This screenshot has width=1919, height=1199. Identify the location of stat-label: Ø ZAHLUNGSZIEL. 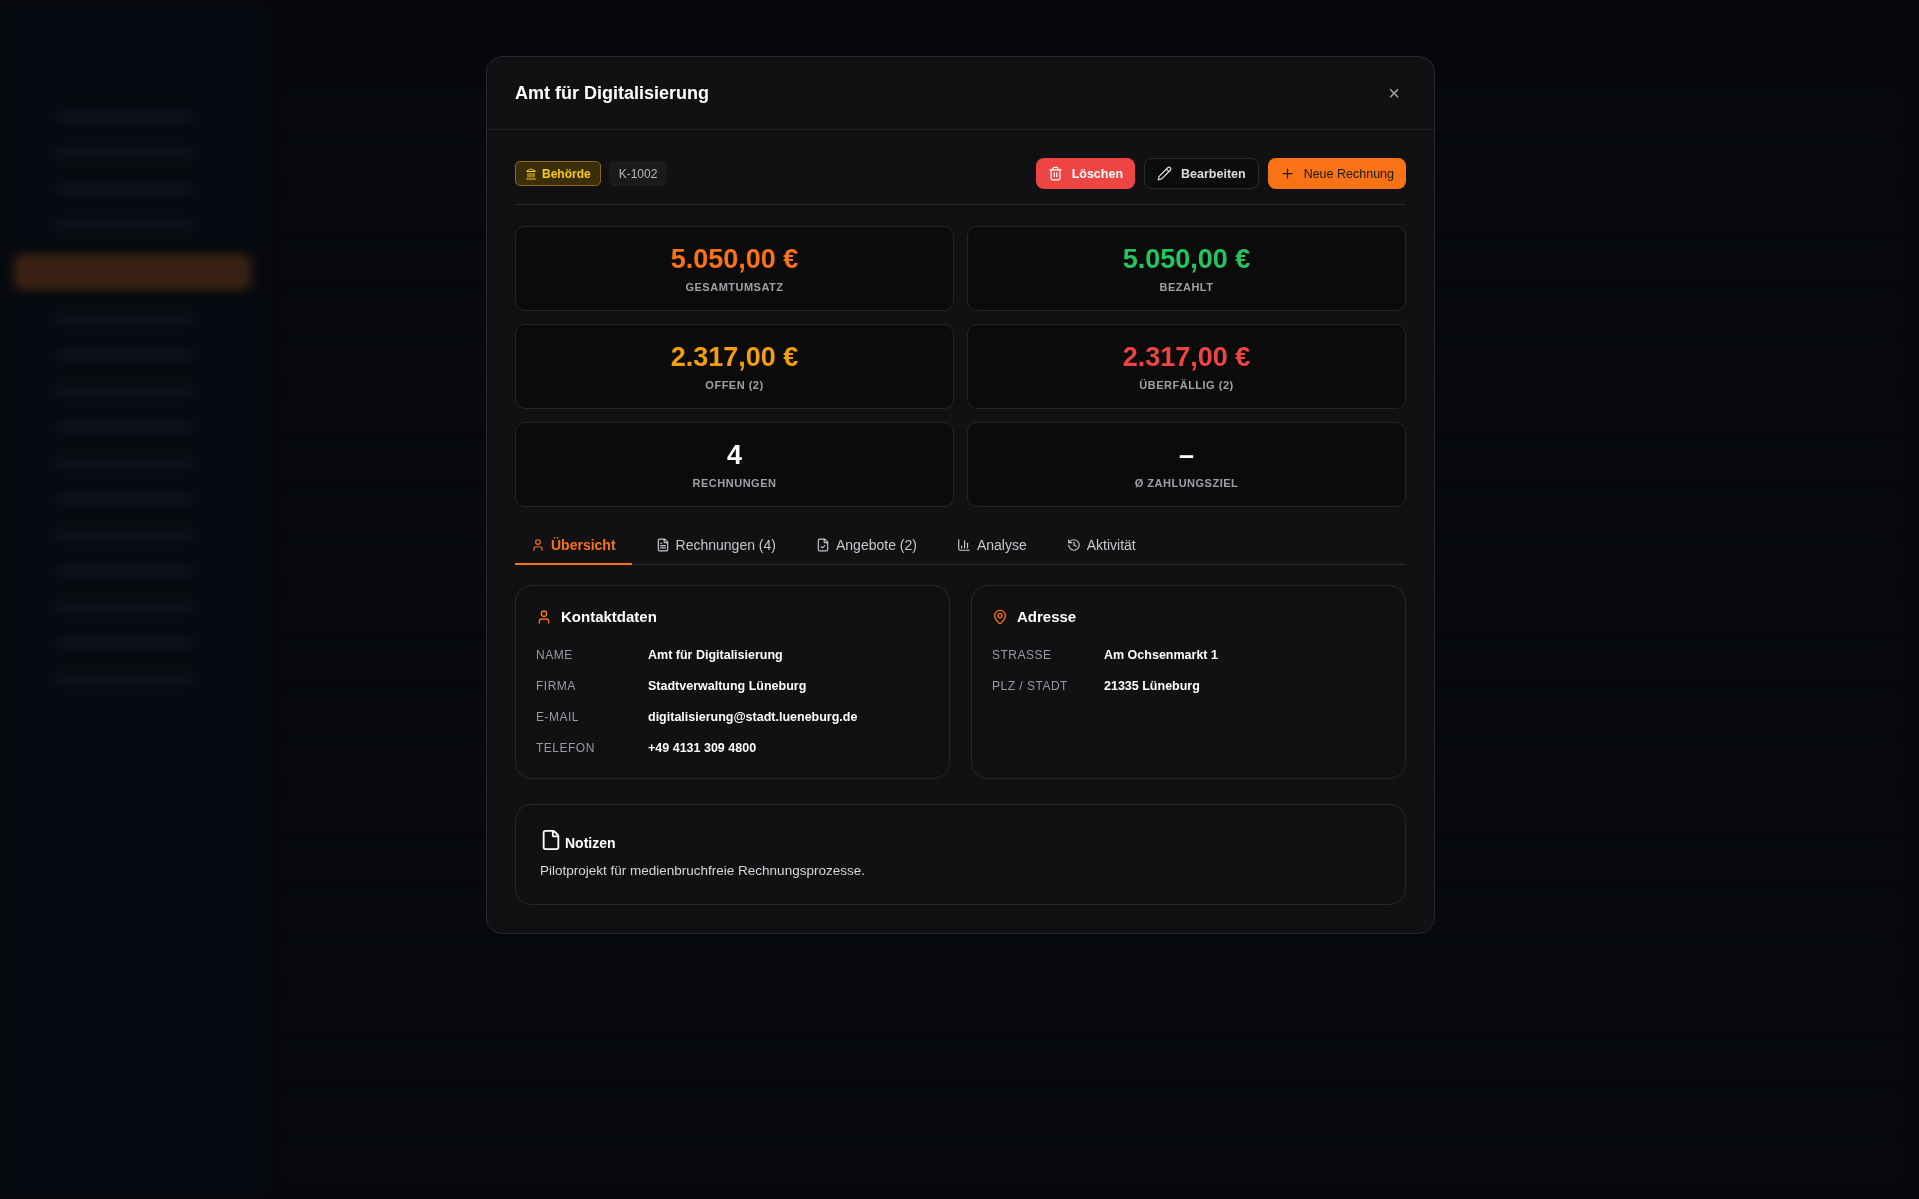
(1186, 483).